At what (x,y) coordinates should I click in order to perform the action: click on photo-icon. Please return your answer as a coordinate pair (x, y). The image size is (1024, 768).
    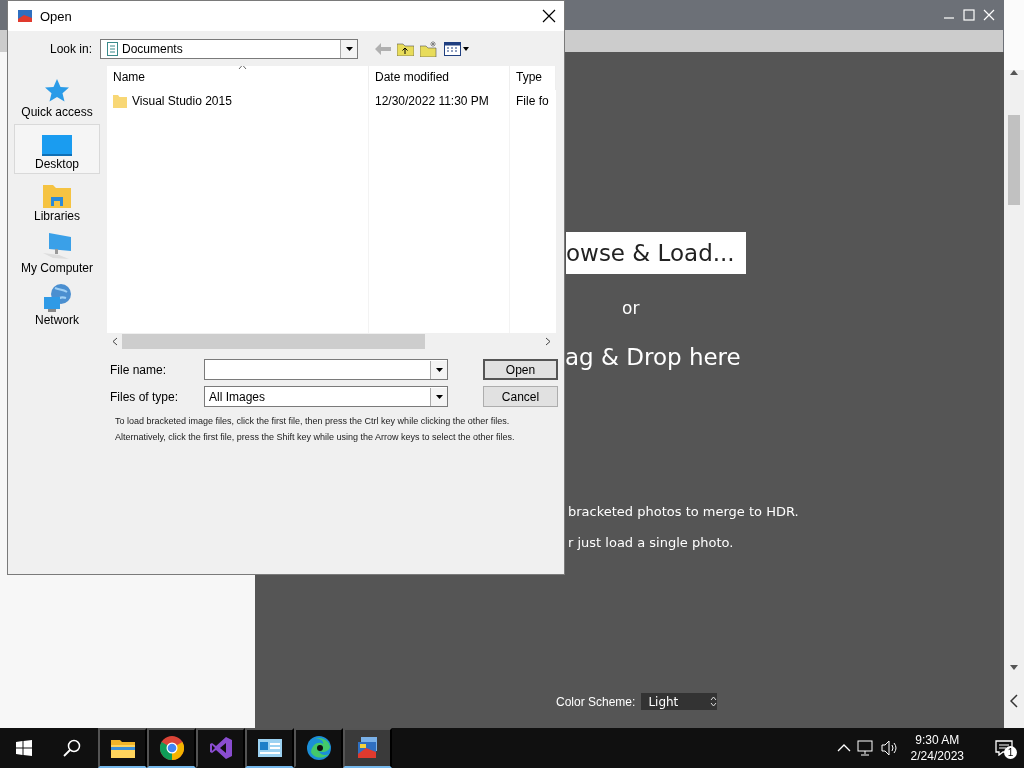
    Looking at the image, I should click on (367, 748).